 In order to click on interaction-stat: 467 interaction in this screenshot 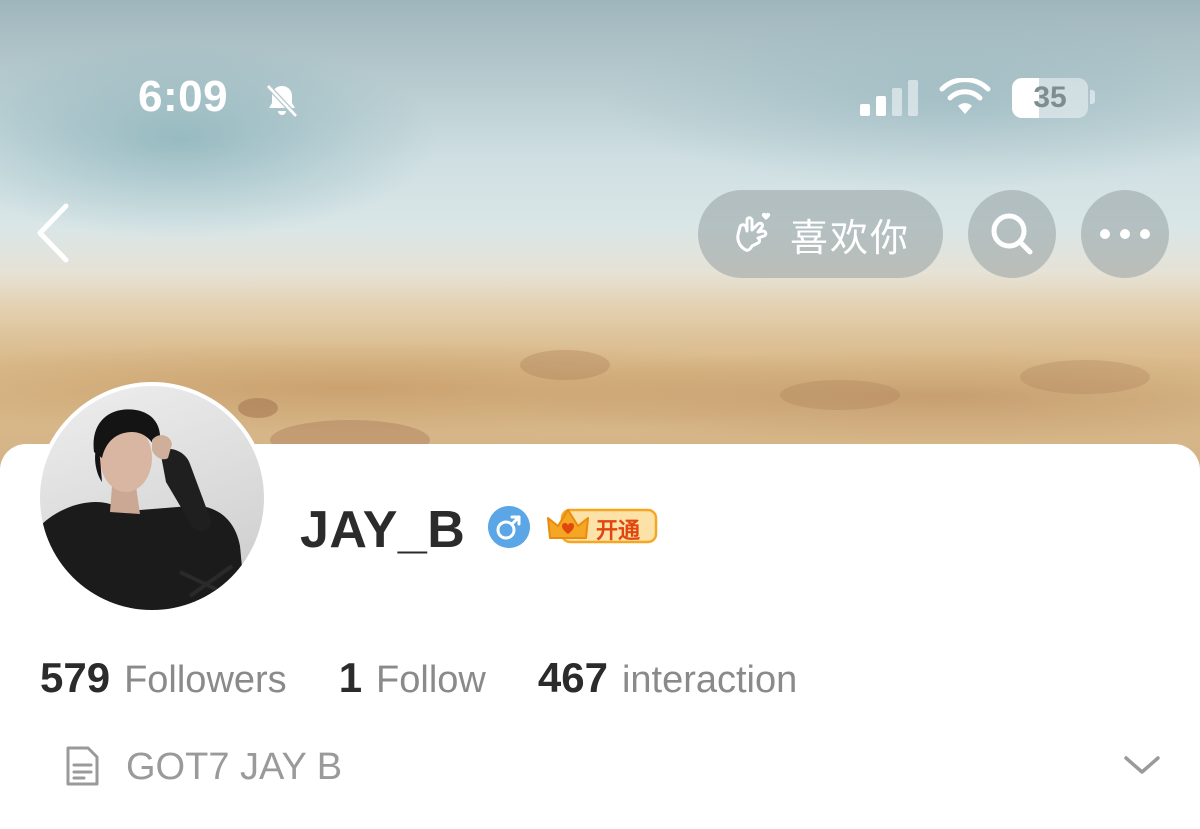, I will do `click(667, 678)`.